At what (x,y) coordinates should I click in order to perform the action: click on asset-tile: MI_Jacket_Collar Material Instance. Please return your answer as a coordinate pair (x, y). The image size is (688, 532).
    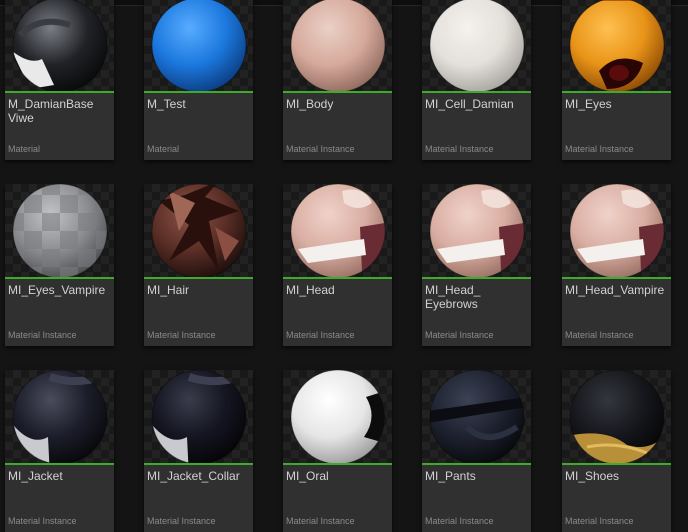
    Looking at the image, I should click on (198, 451).